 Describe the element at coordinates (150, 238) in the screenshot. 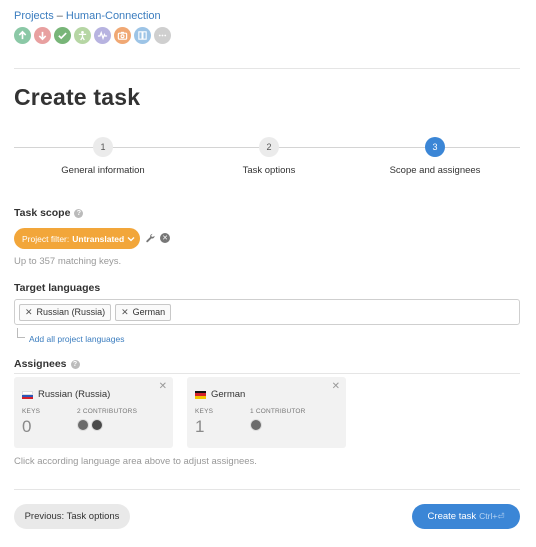

I see `wrench-icon` at that location.